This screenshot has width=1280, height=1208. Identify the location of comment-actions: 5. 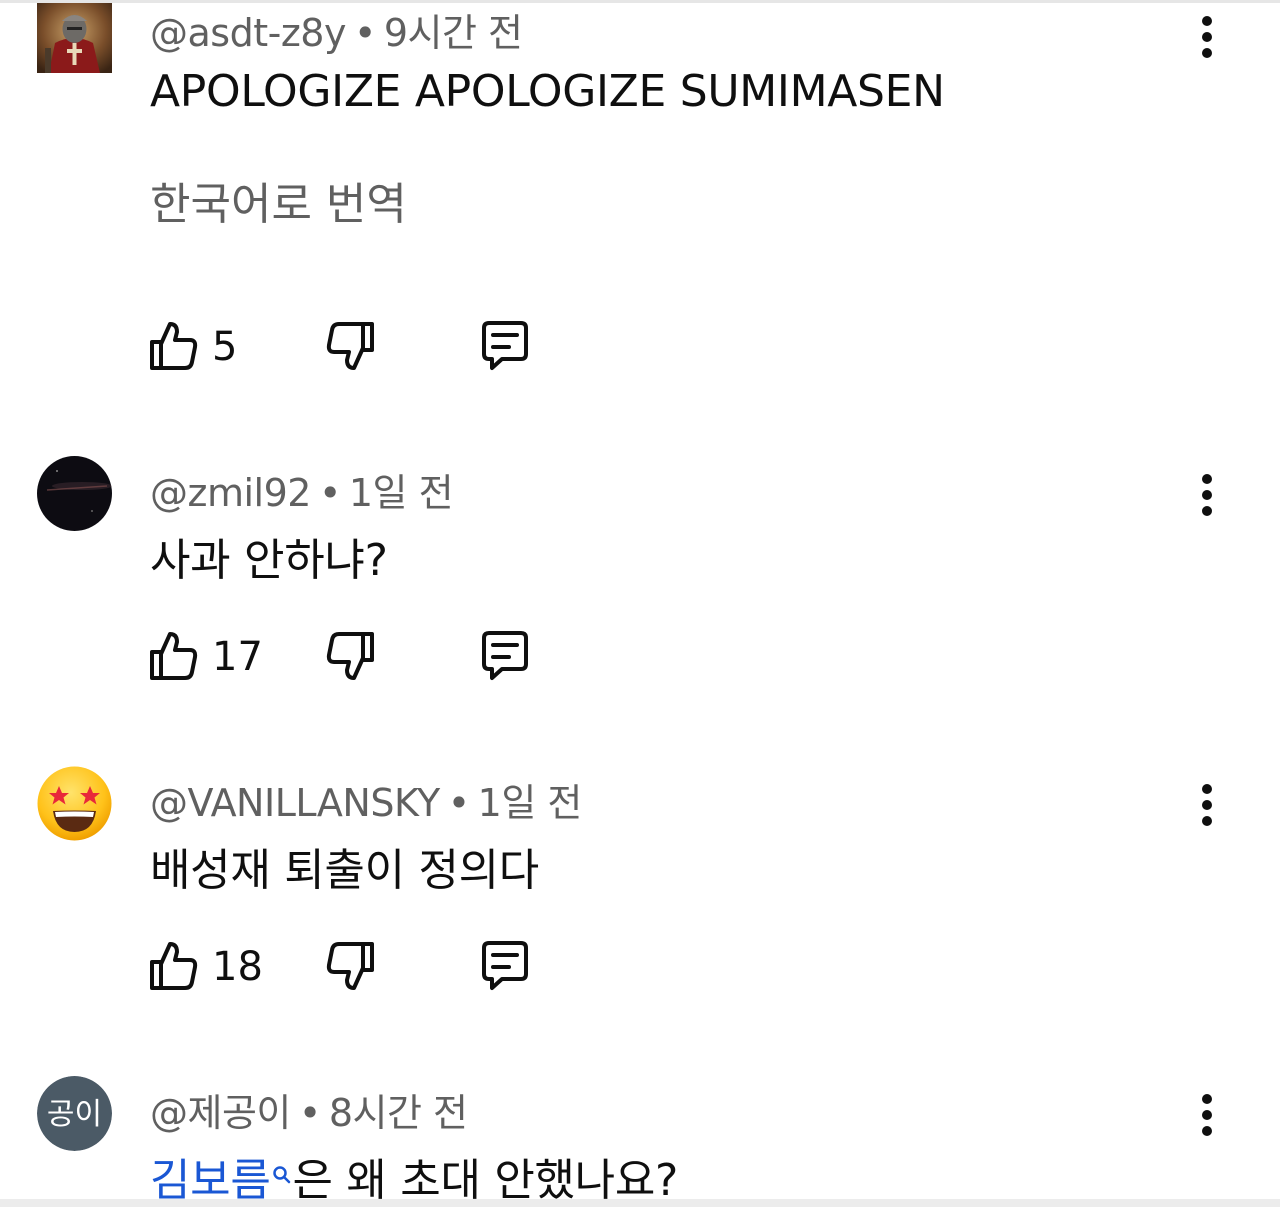
(356, 346).